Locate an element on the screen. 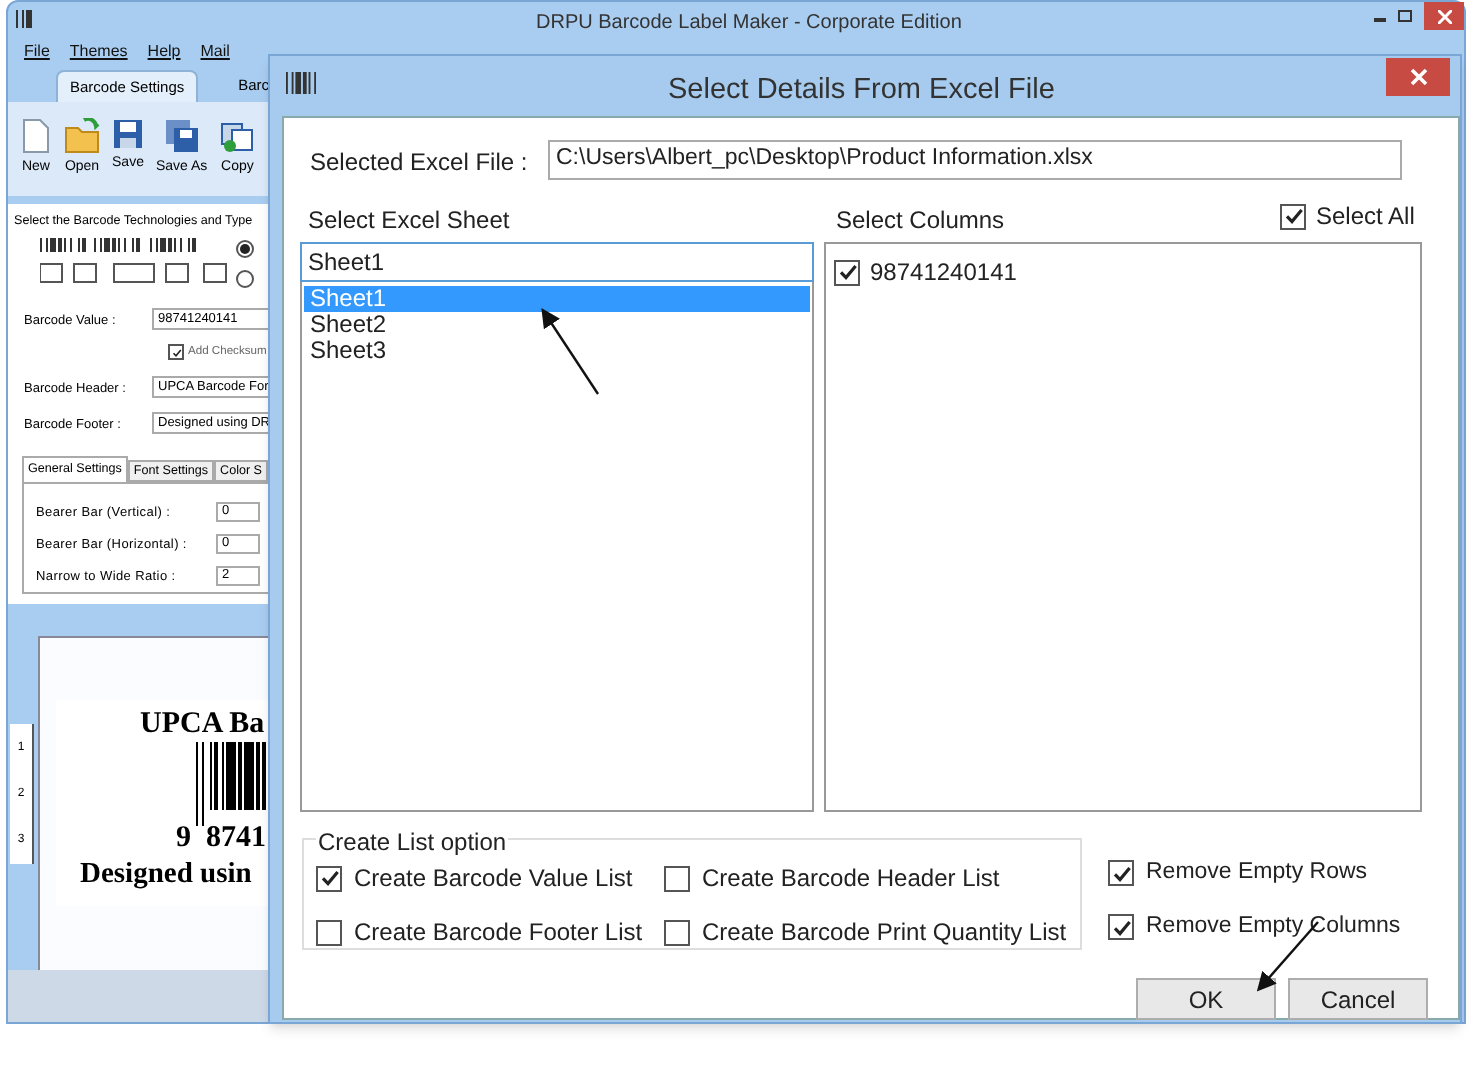  menu-item: File is located at coordinates (37, 52).